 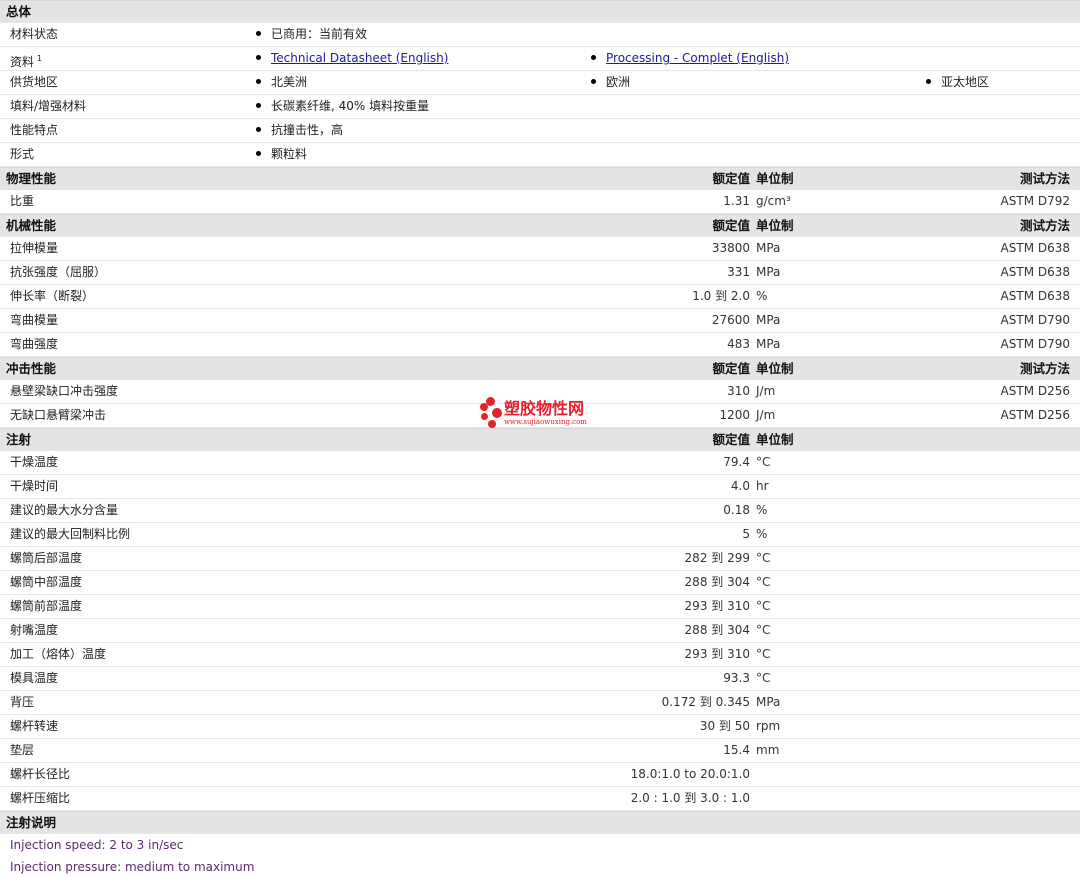 I want to click on property-value: 483, so click(x=738, y=344).